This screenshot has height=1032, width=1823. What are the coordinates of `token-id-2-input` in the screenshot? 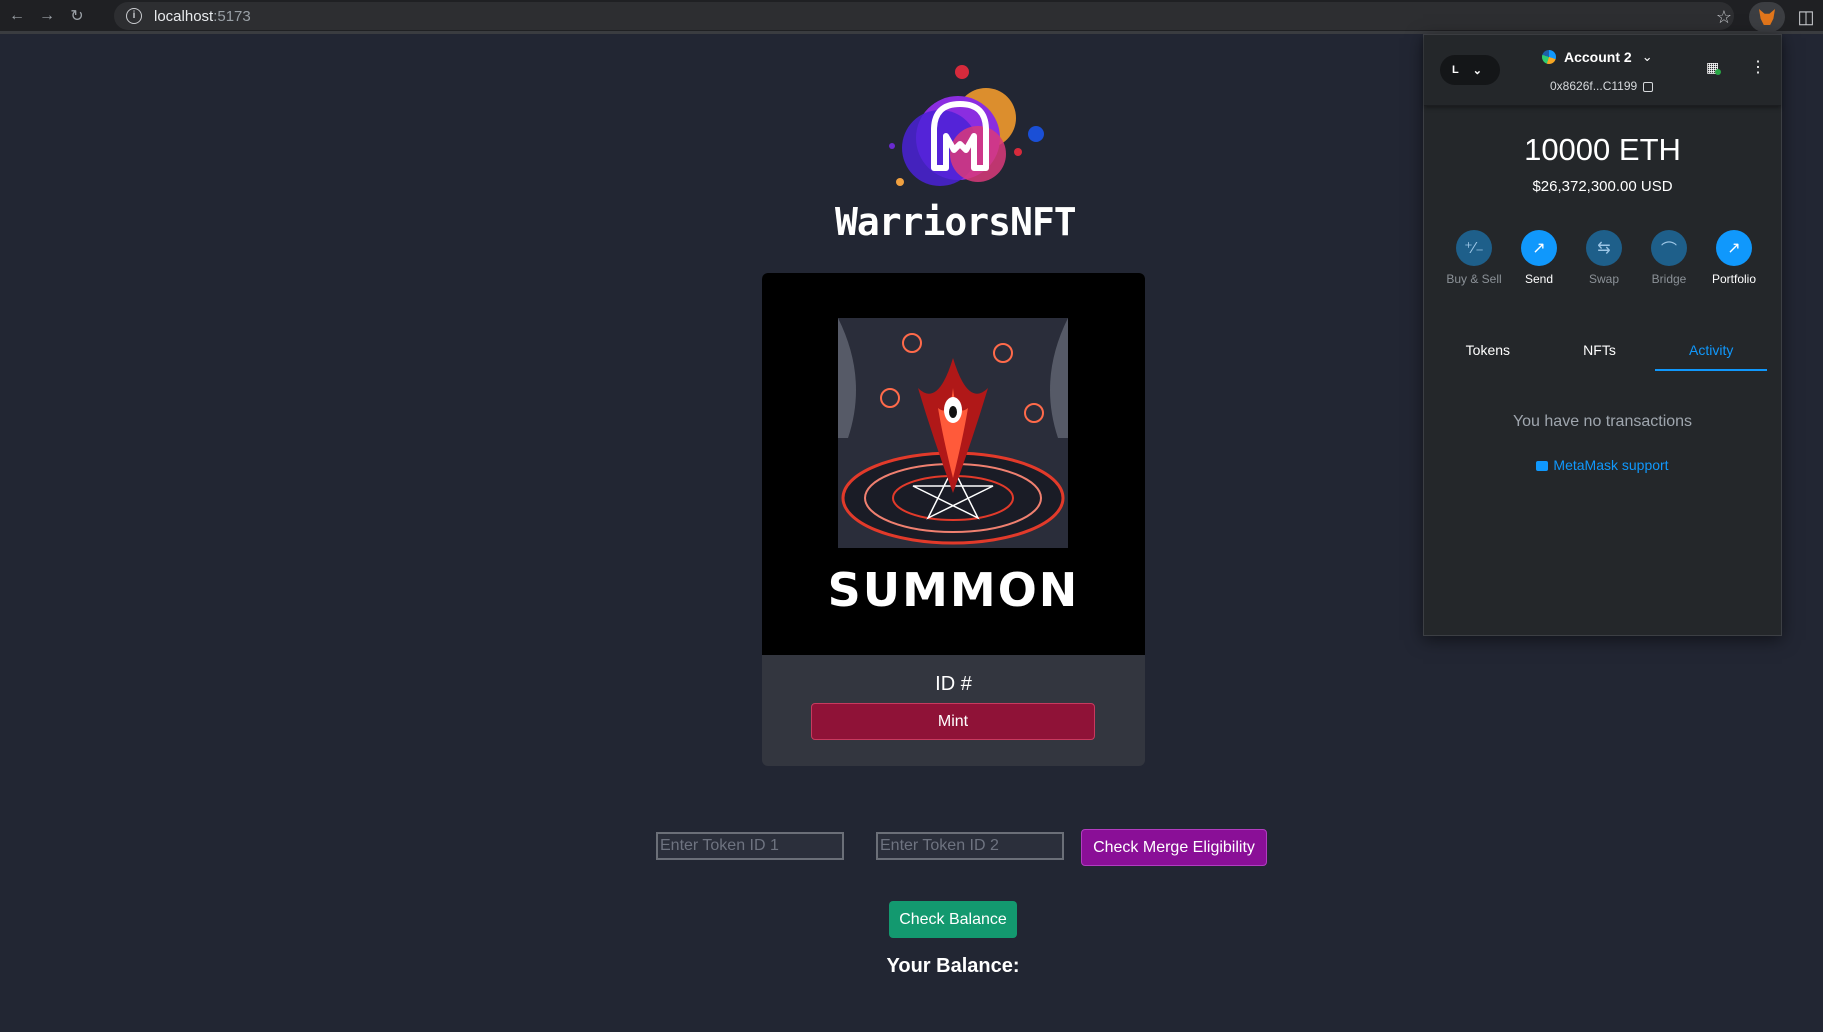 It's located at (970, 846).